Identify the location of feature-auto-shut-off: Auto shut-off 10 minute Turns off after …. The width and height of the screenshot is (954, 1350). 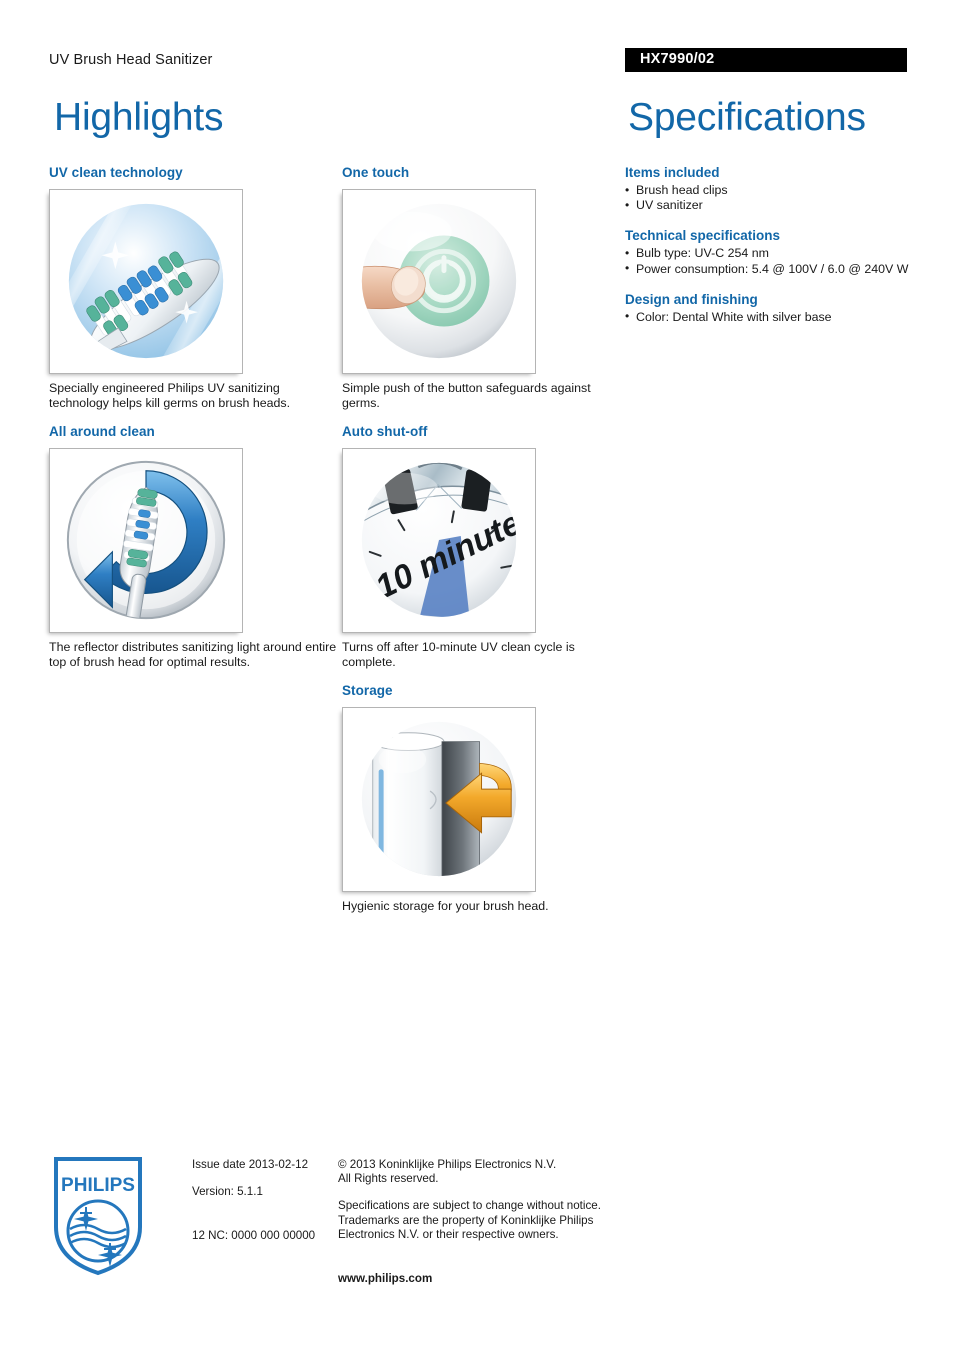
(487, 546).